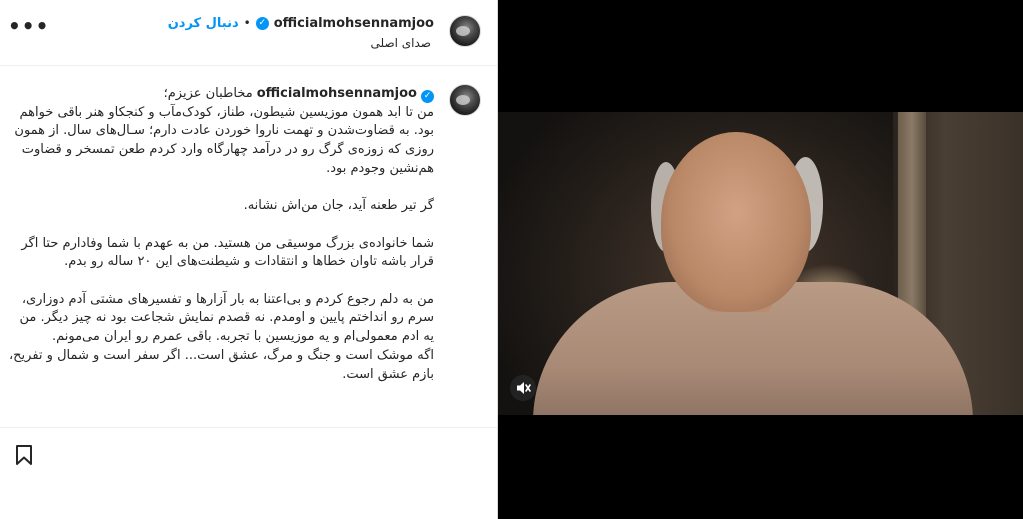  What do you see at coordinates (24, 455) in the screenshot?
I see `bookmark-icon` at bounding box center [24, 455].